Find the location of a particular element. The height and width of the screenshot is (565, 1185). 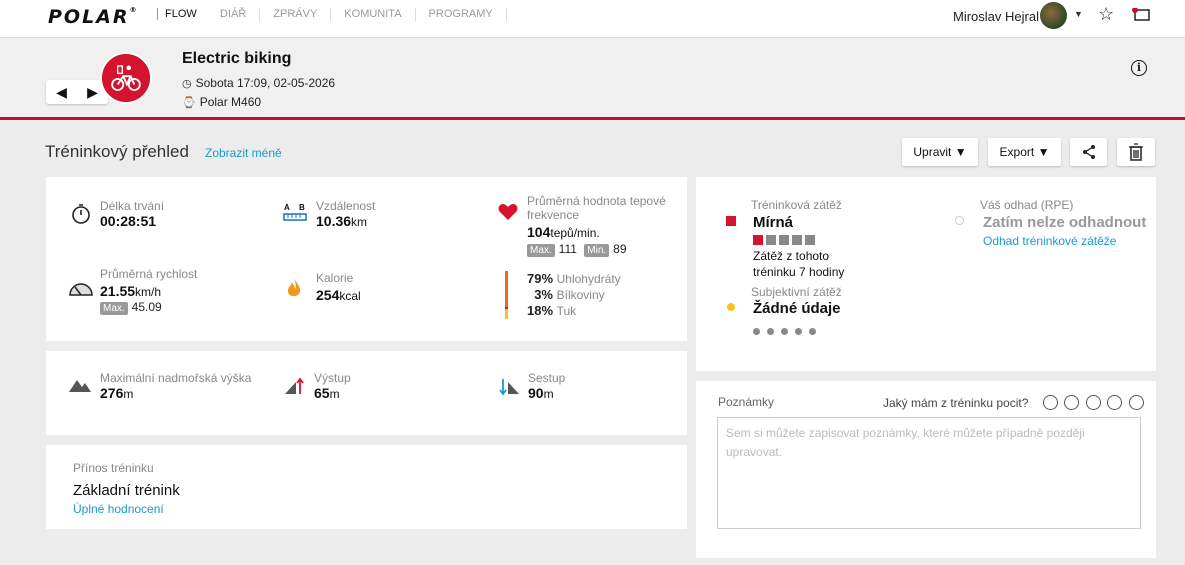

session-device-row: ⌚ Polar M460 is located at coordinates (221, 102).